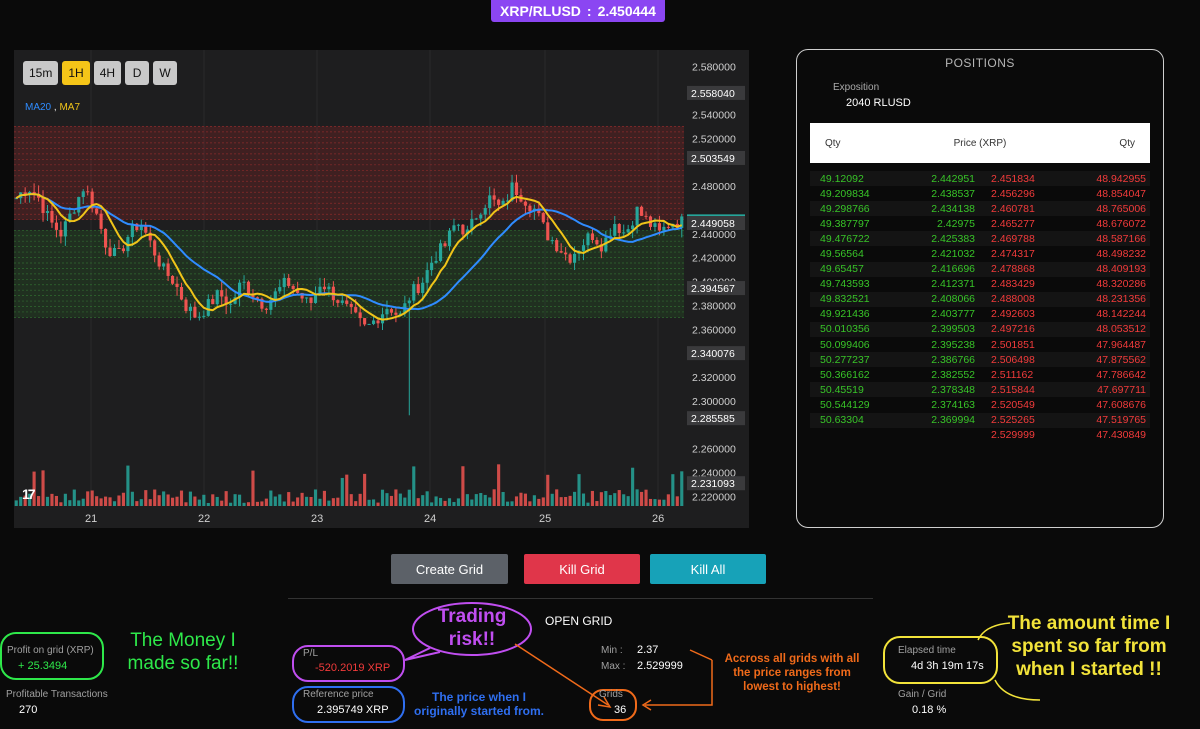  I want to click on grids-label: Grids, so click(611, 694).